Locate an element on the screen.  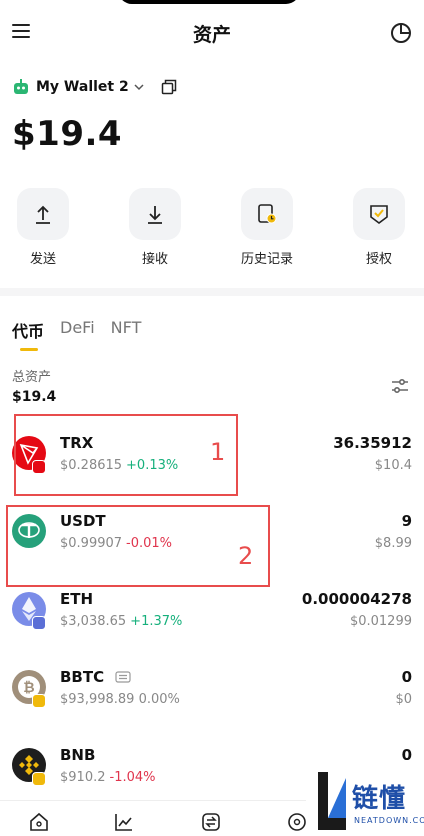
active-tab-indicator is located at coordinates (29, 349).